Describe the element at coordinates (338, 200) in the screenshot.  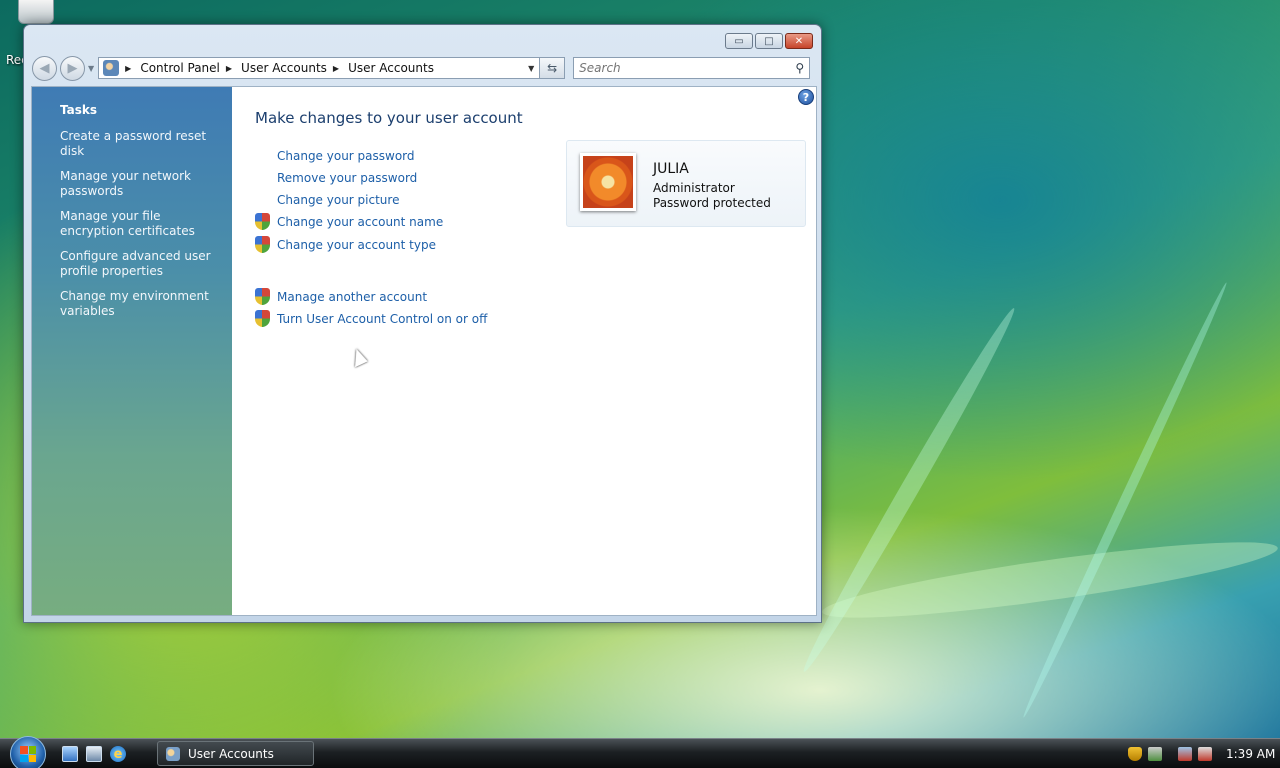
I see `change-picture-link: Change your picture` at that location.